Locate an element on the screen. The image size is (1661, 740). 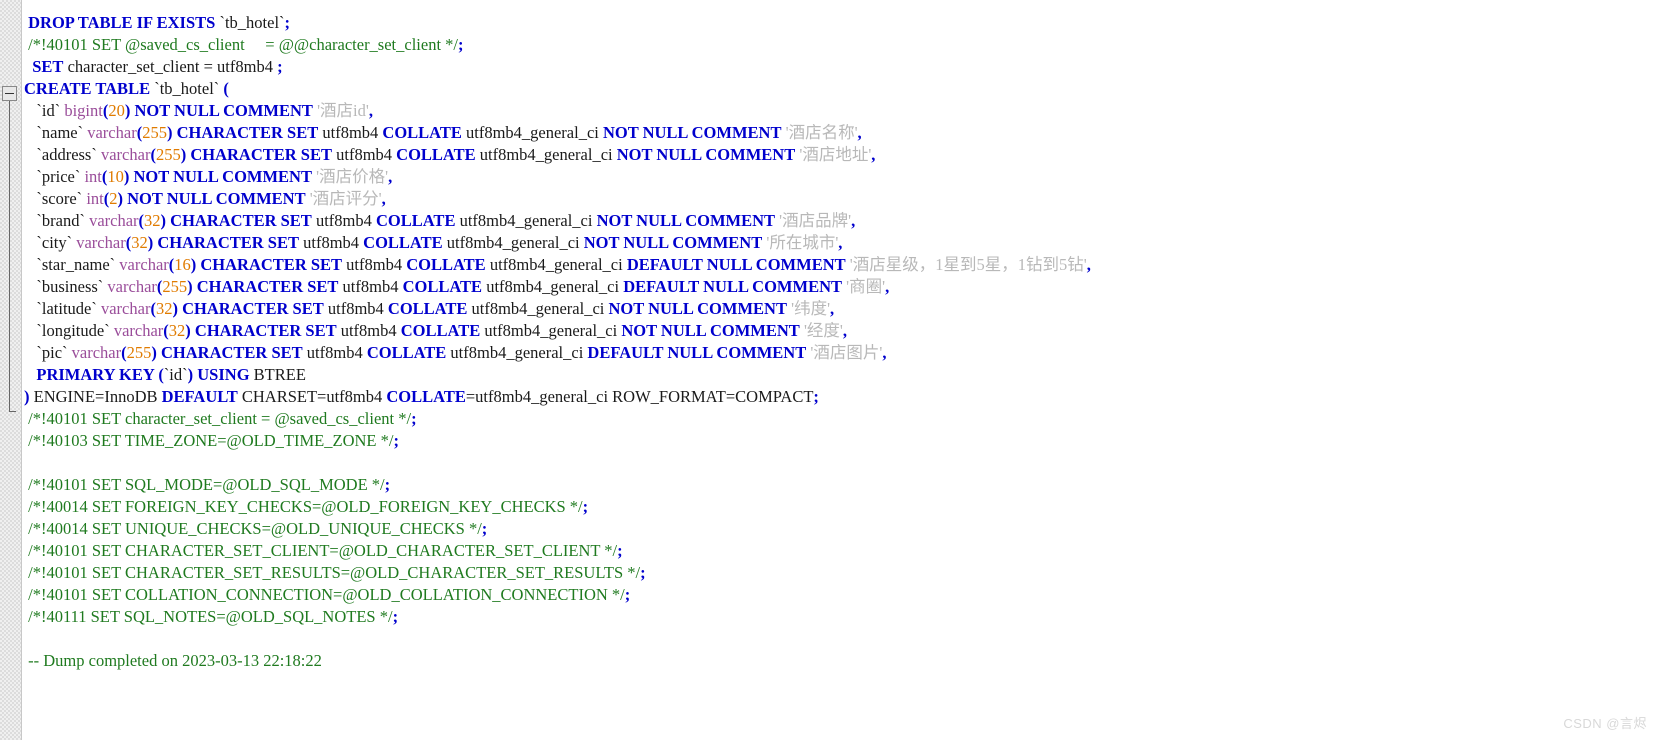
code-token: '商圈' is located at coordinates (864, 286).